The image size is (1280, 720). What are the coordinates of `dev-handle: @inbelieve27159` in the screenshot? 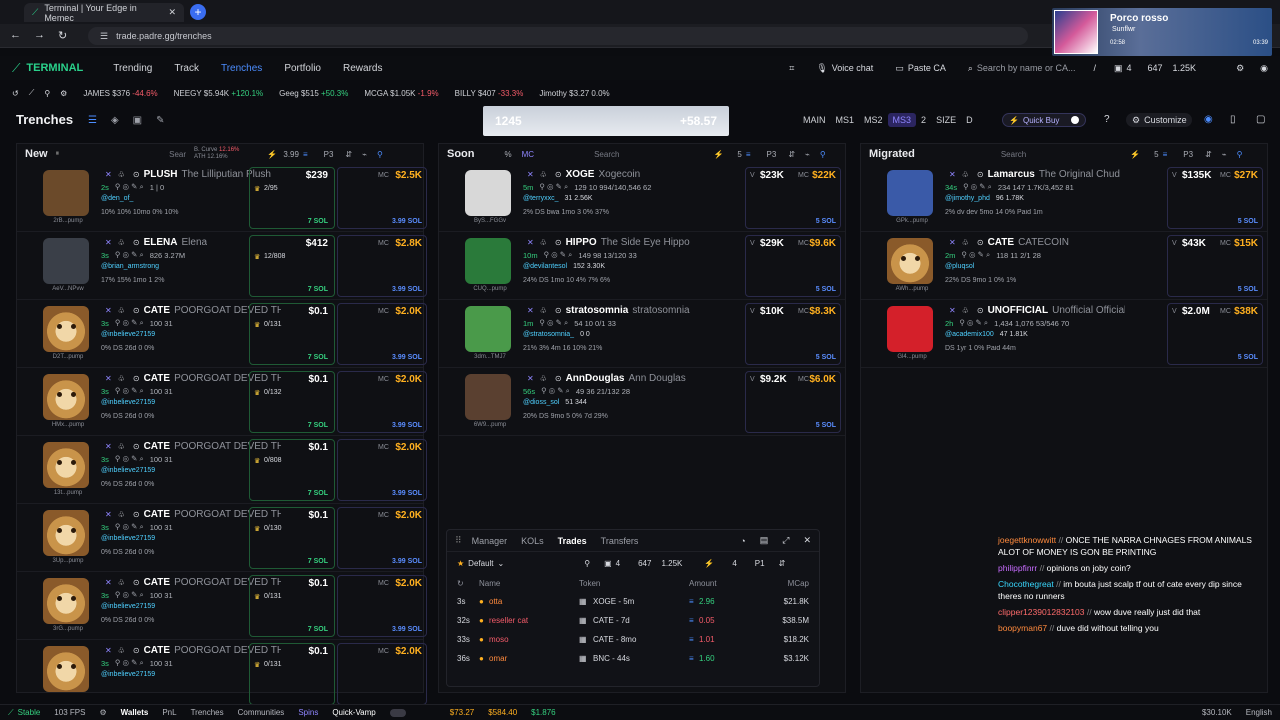 It's located at (128, 334).